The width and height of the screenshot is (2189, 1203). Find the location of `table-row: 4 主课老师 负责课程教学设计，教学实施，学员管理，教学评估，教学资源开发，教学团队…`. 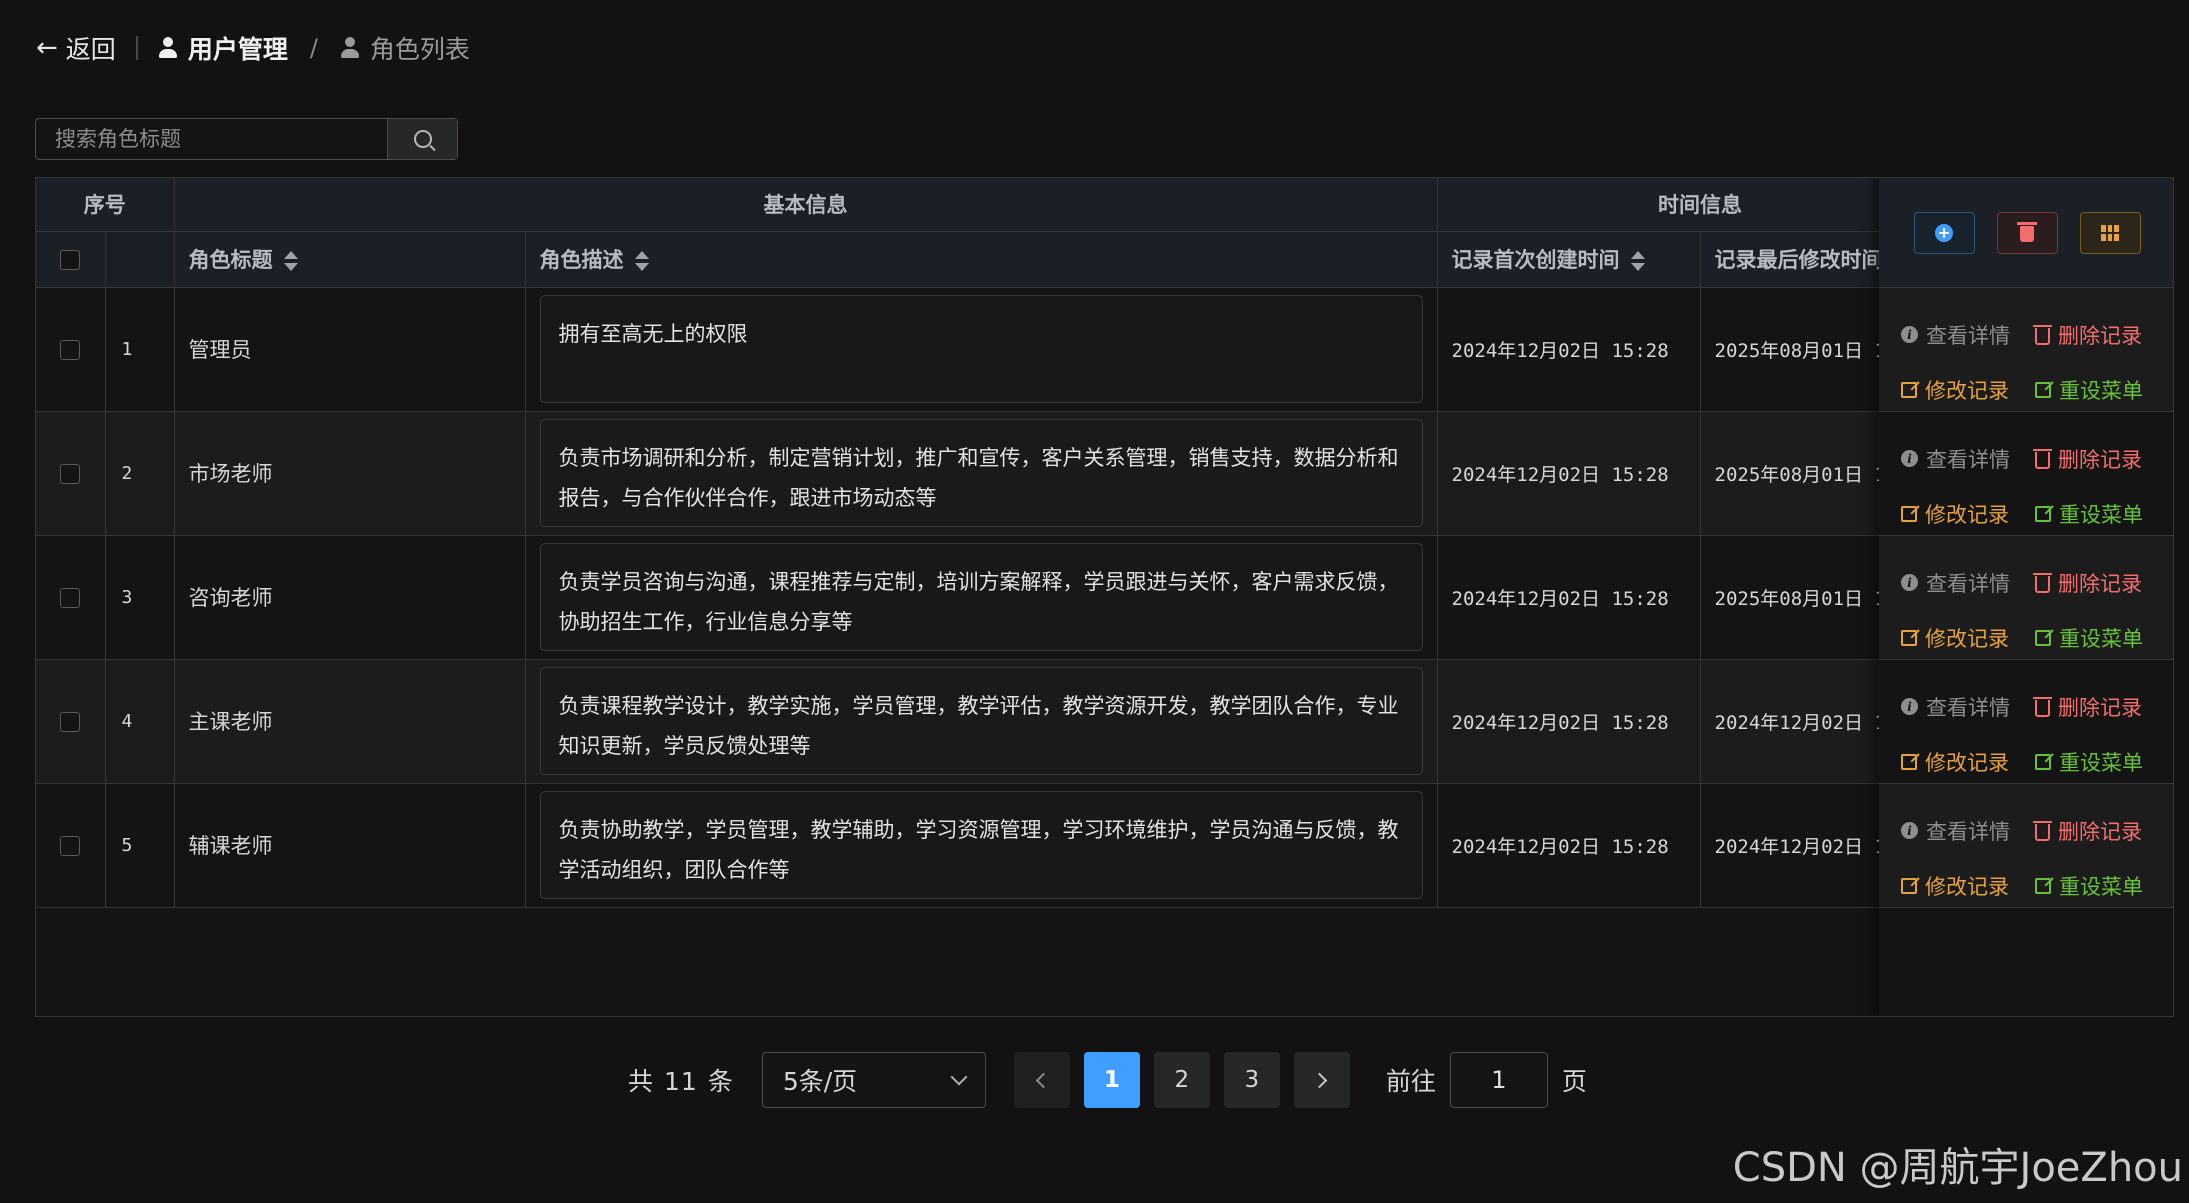

table-row: 4 主课老师 负责课程教学设计，教学实施，学员管理，教学评估，教学资源开发，教学团队… is located at coordinates (1104, 721).